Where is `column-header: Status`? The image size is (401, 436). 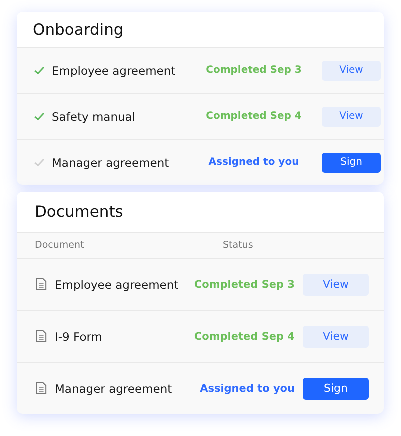
column-header: Status is located at coordinates (238, 245).